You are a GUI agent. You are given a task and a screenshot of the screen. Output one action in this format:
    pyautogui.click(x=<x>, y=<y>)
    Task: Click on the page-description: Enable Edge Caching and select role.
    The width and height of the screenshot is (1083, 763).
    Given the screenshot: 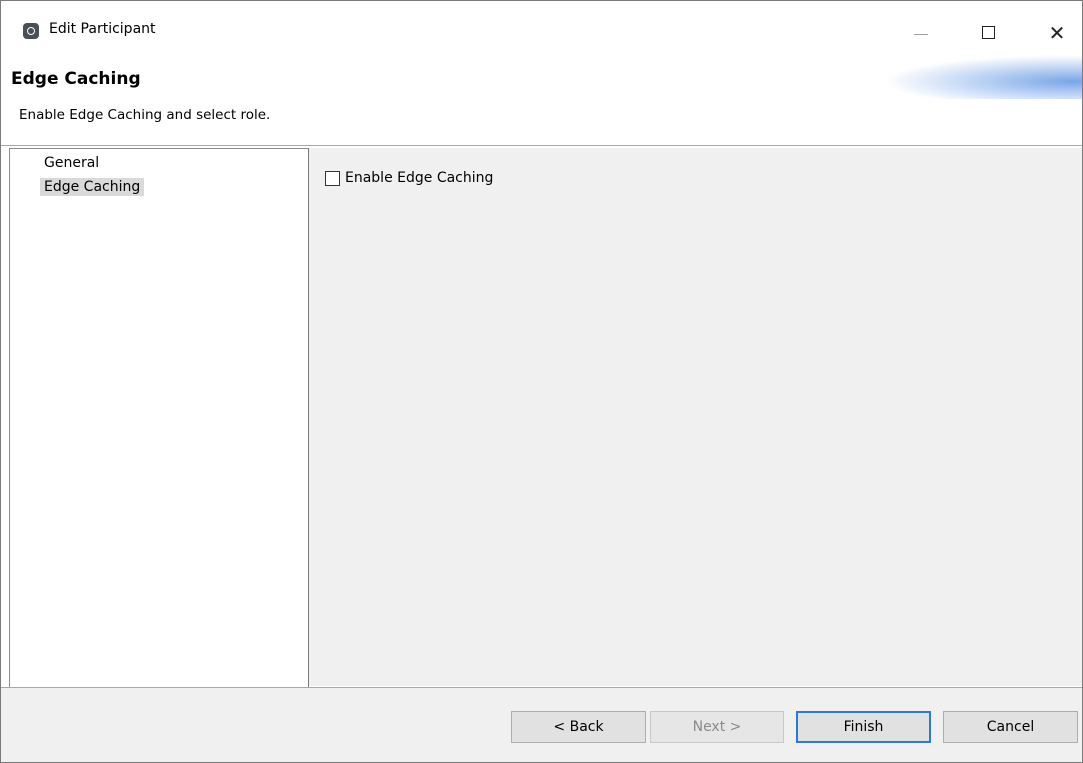 What is the action you would take?
    pyautogui.click(x=145, y=115)
    